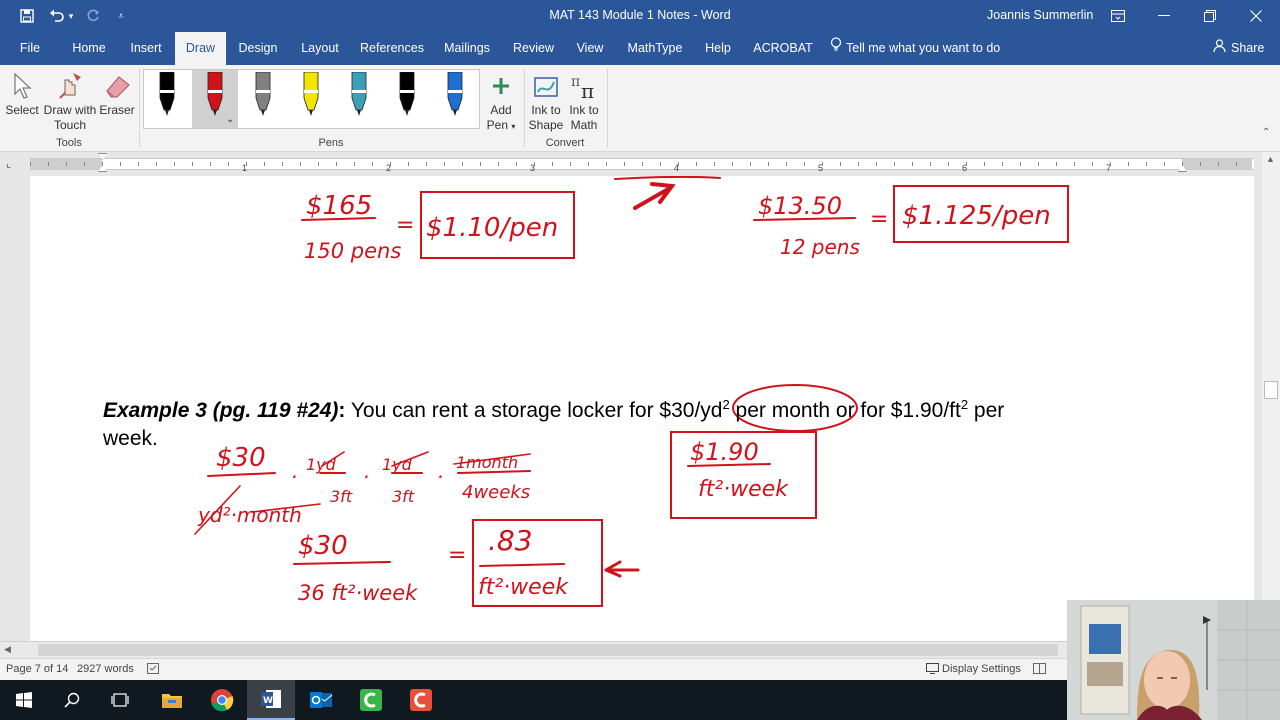  Describe the element at coordinates (72, 700) in the screenshot. I see `search-icon` at that location.